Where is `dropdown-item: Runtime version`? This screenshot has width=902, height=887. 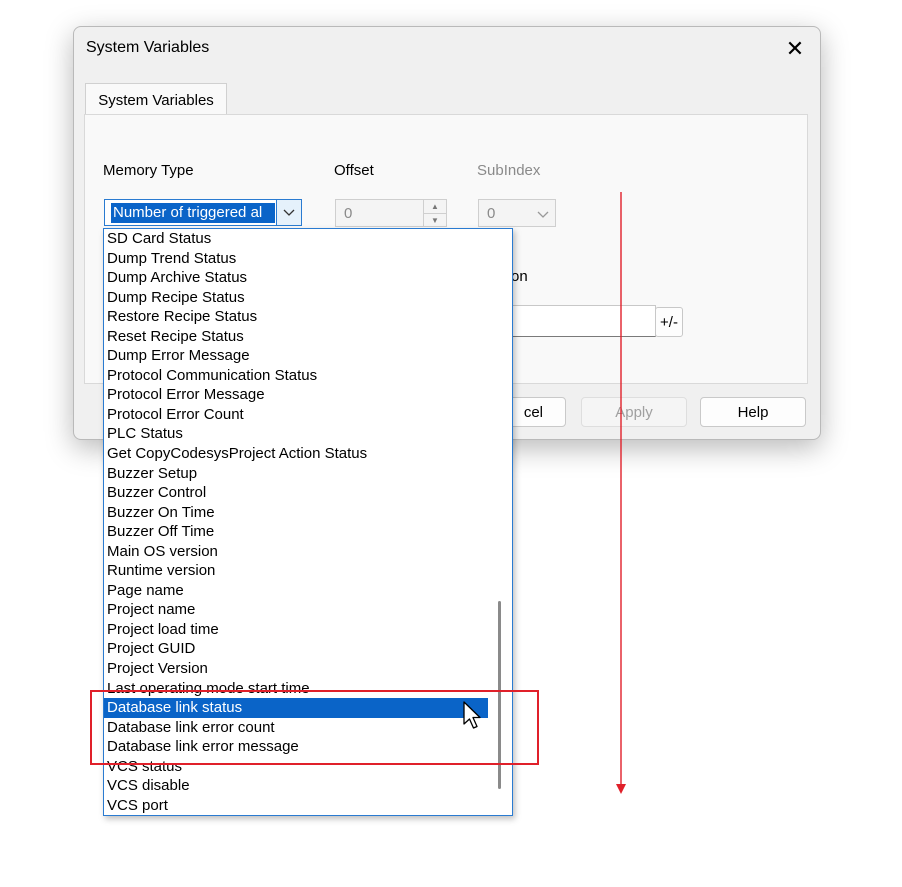
dropdown-item: Runtime version is located at coordinates (296, 571).